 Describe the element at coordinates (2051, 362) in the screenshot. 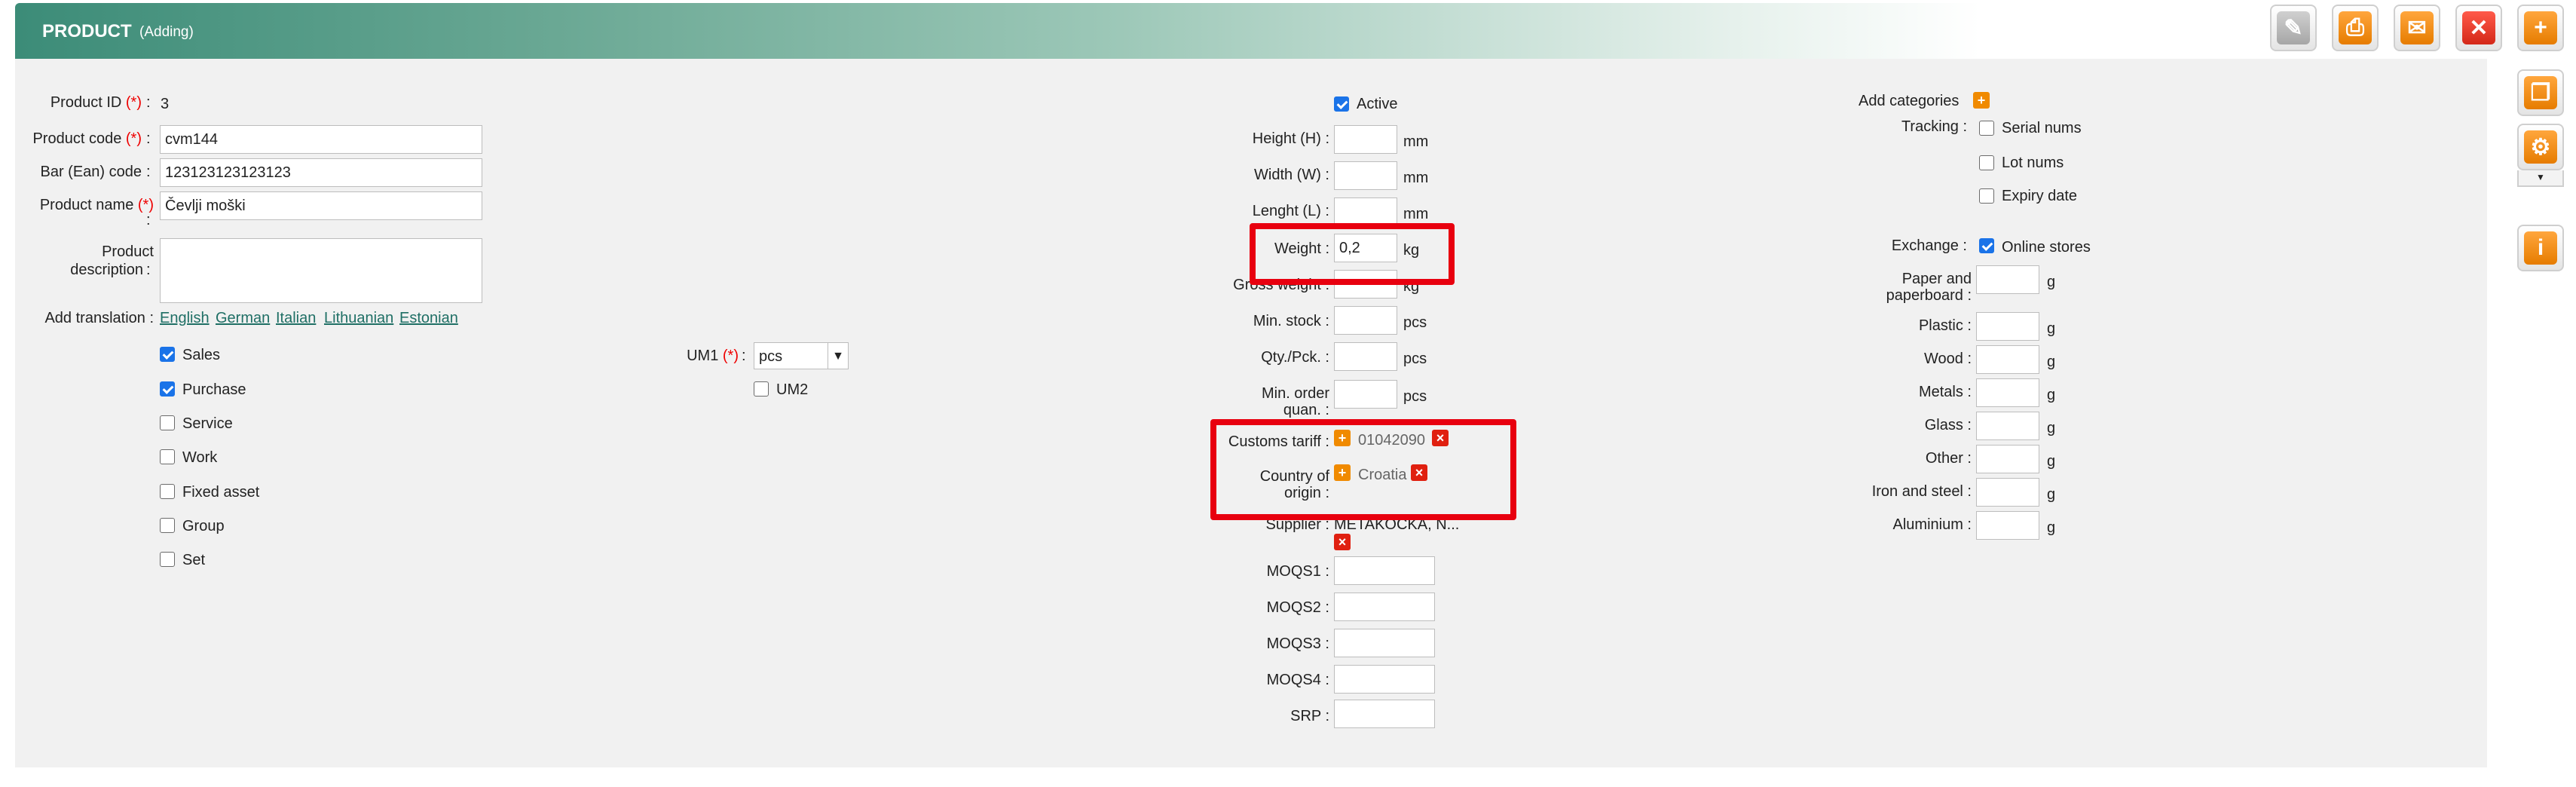

I see `wood-unit: g` at that location.